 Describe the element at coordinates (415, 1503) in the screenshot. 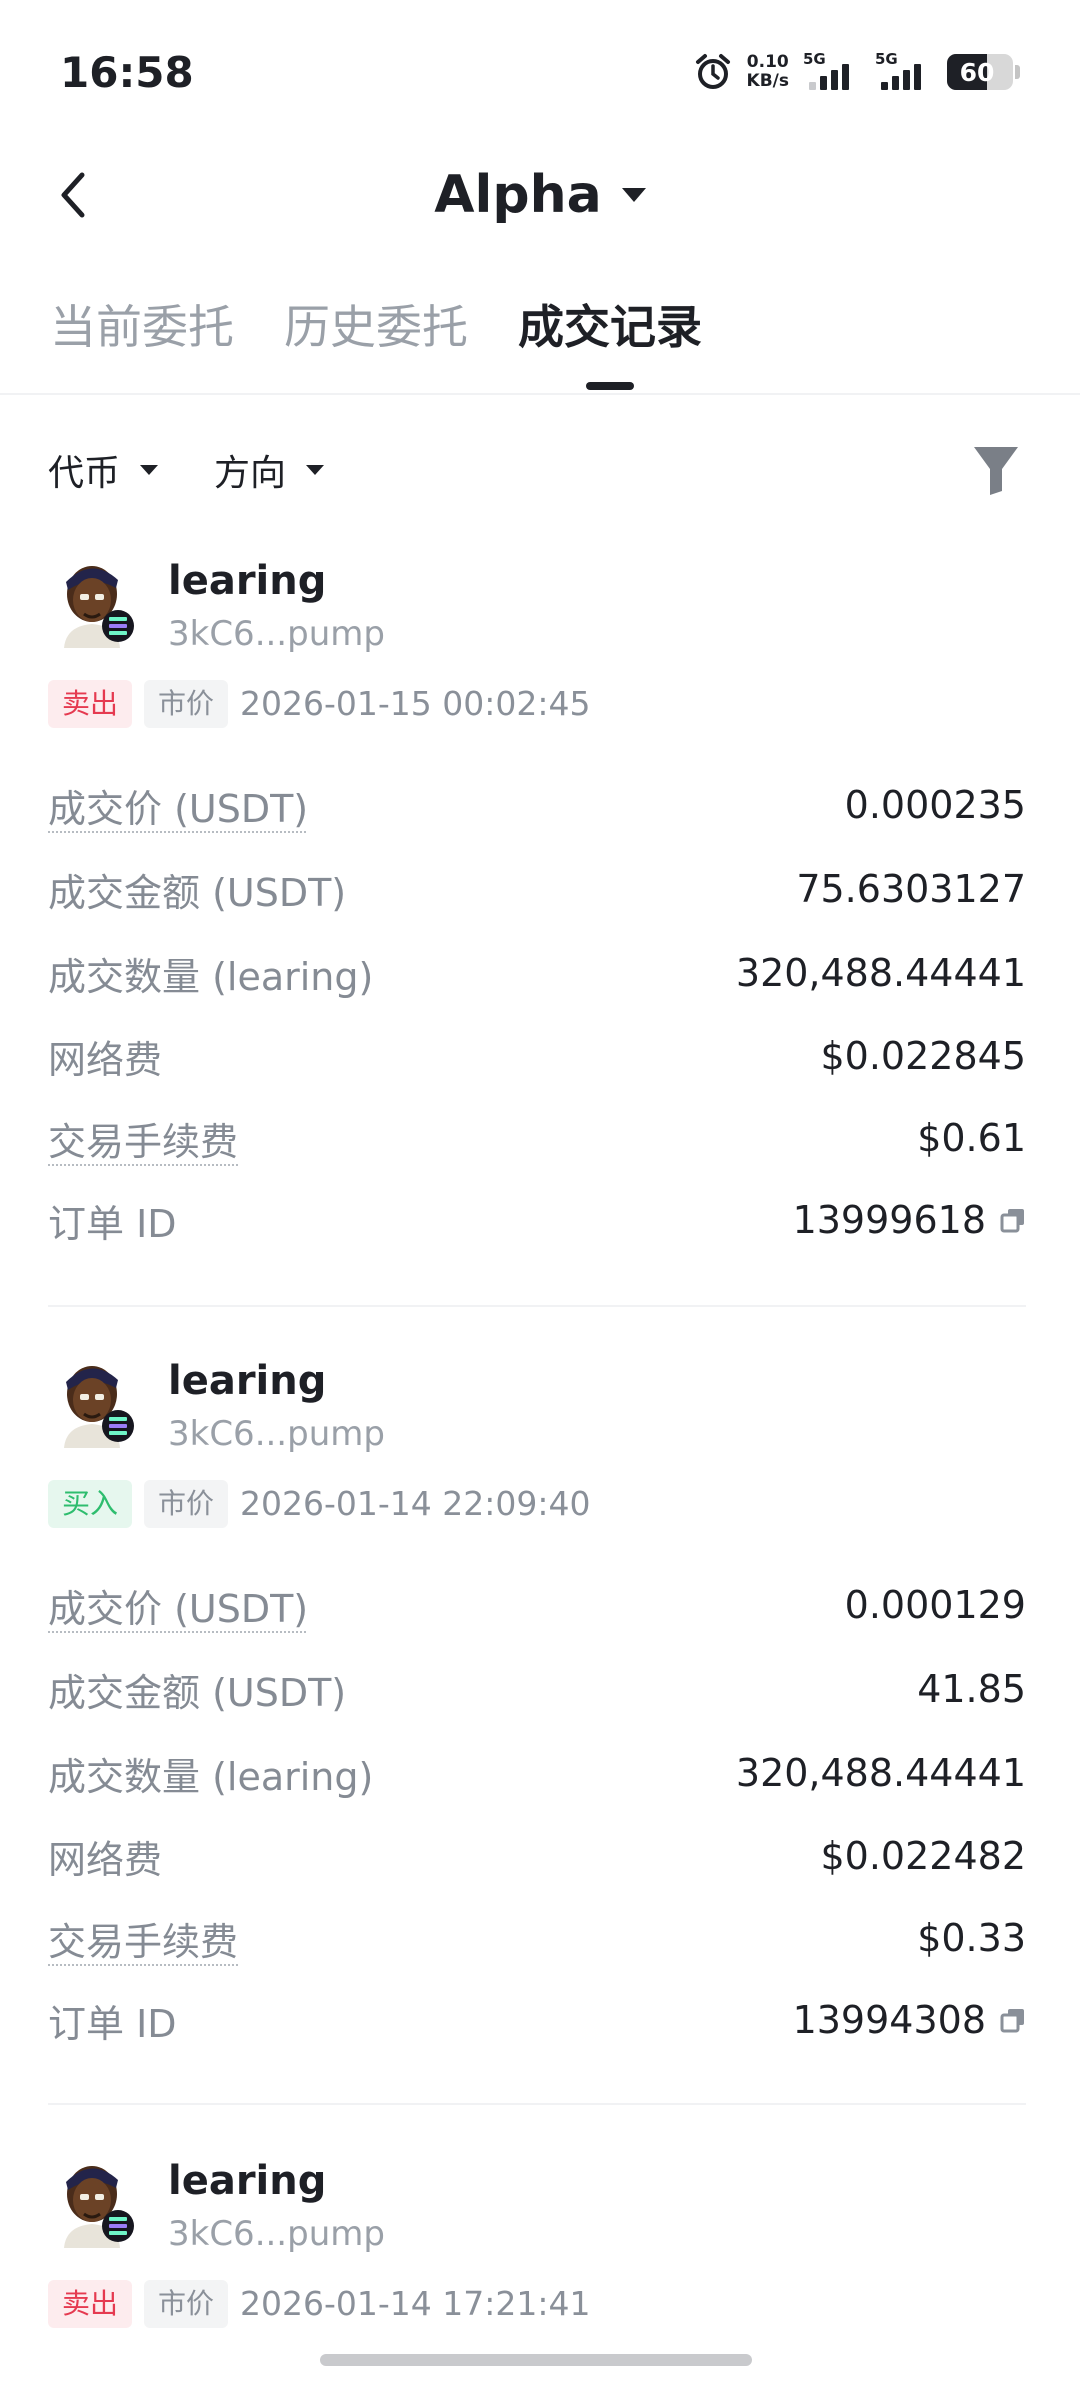

I see `trade-time: 2026-01-14 22:09:40` at that location.